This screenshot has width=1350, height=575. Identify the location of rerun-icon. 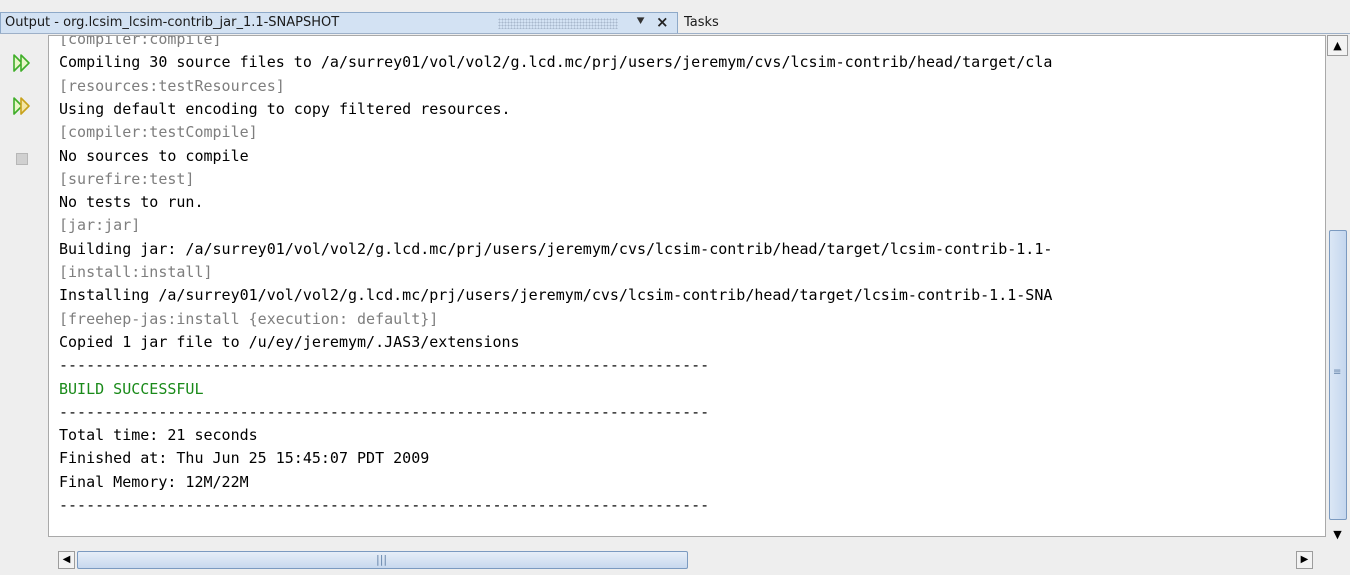
(21, 63).